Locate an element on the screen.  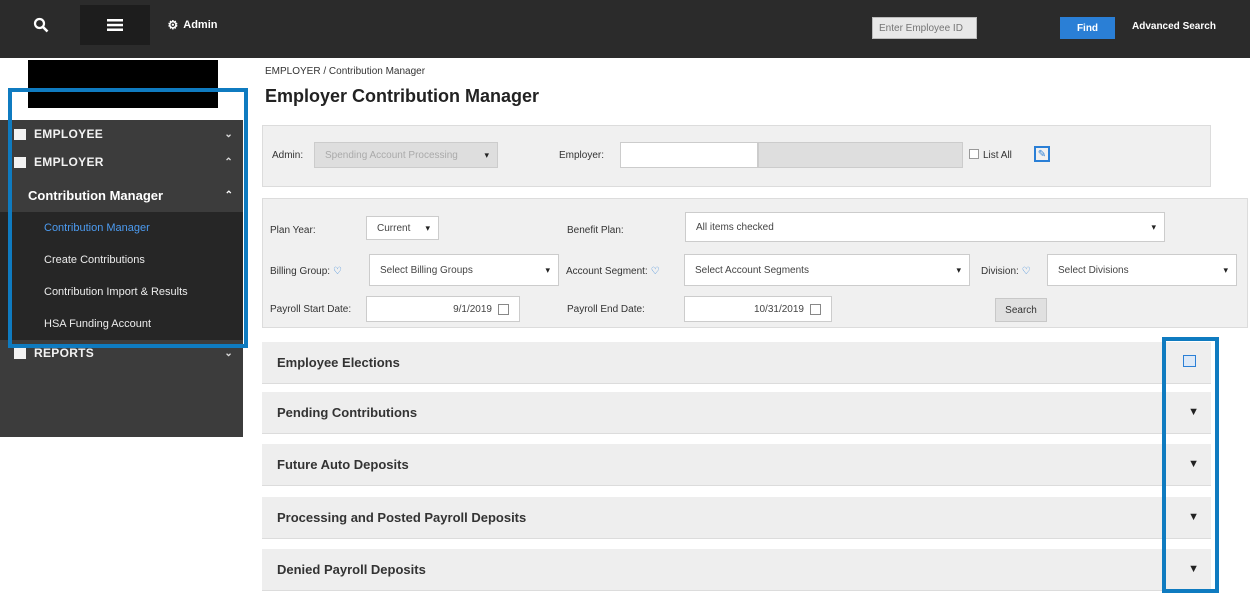
billing-group-value: Select Billing Groups is located at coordinates (426, 270).